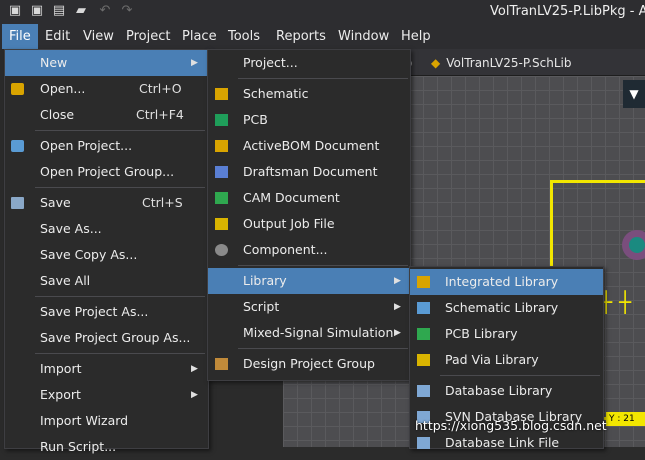  I want to click on file-export-item: Export ▶, so click(106, 395).